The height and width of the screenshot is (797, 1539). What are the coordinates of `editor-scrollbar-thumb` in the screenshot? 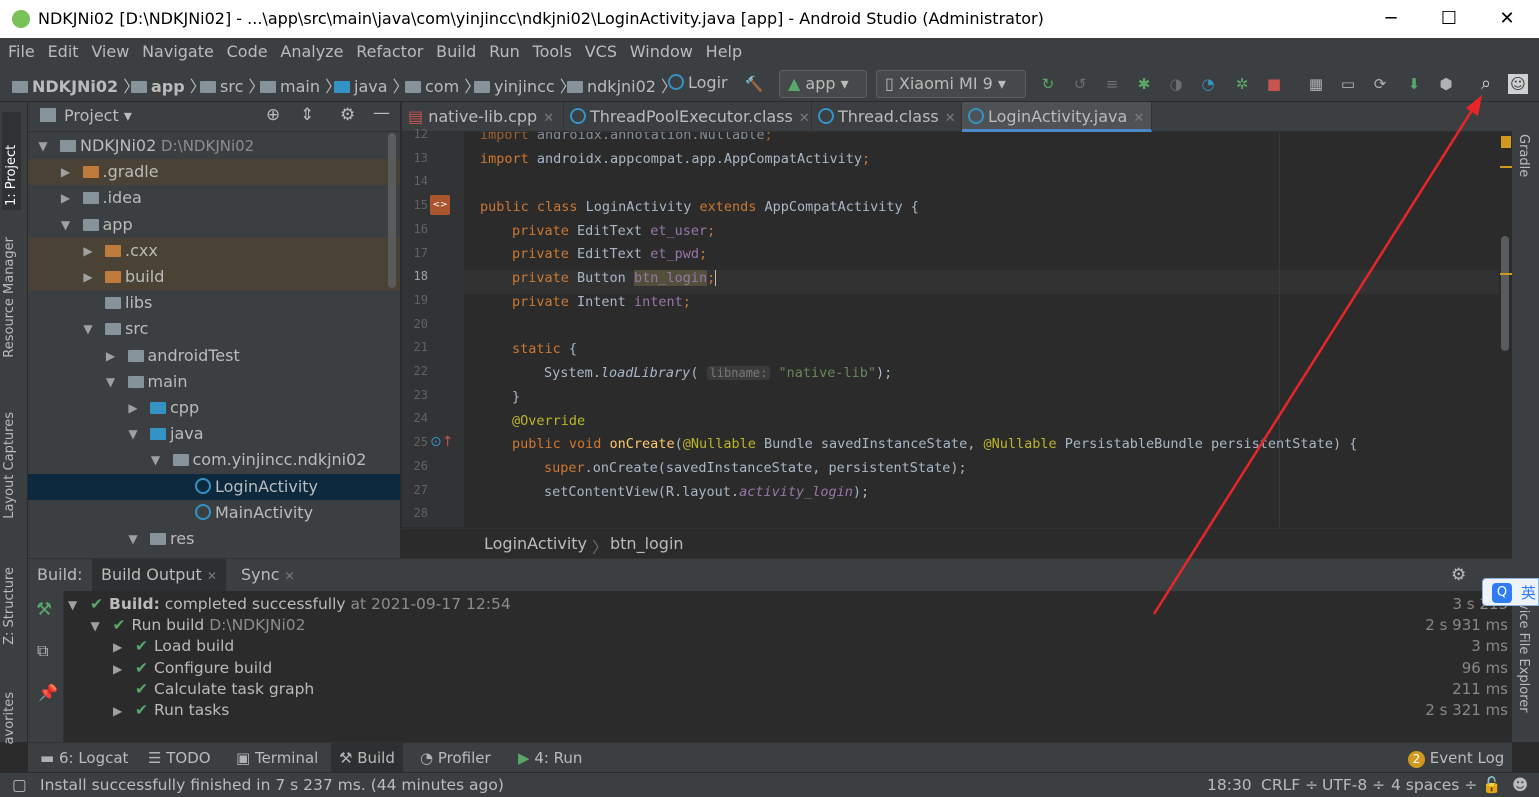 It's located at (1505, 293).